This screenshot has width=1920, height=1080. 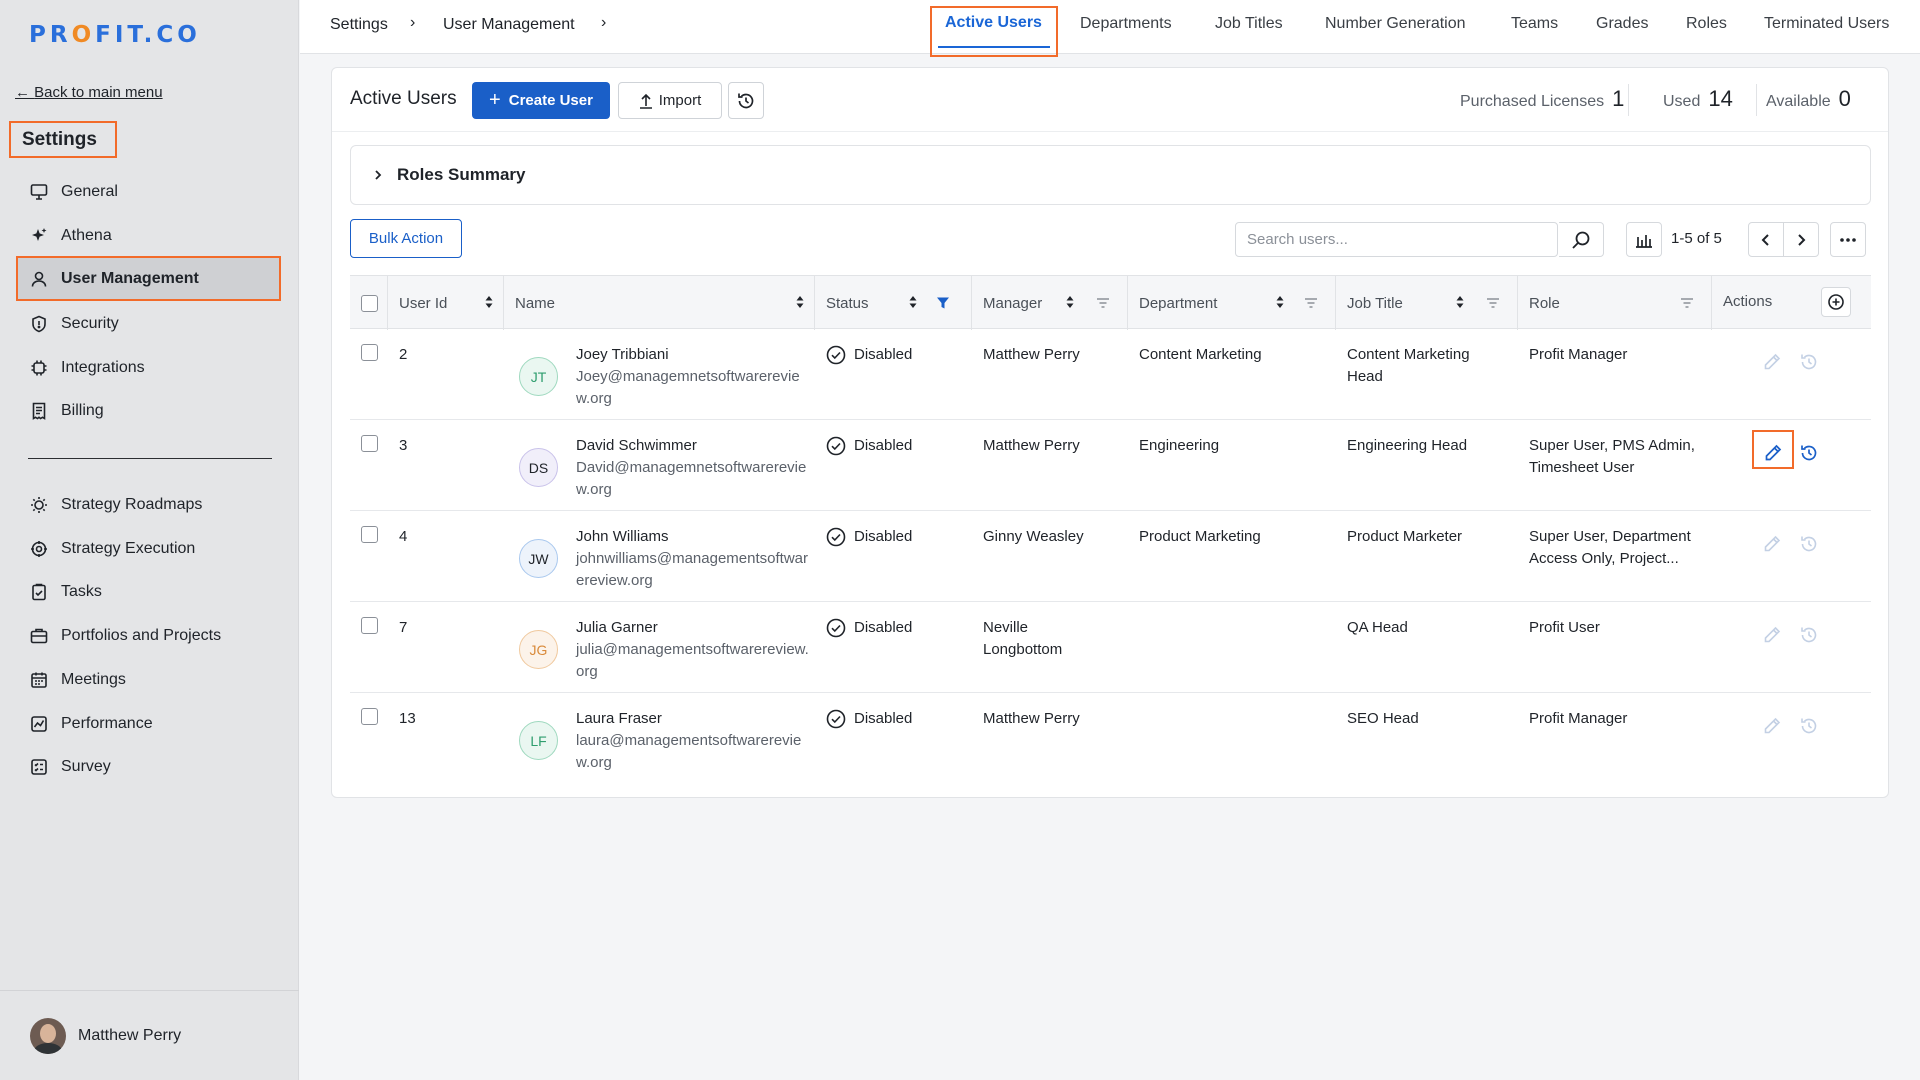 I want to click on create-user-button: + Create User, so click(x=541, y=100).